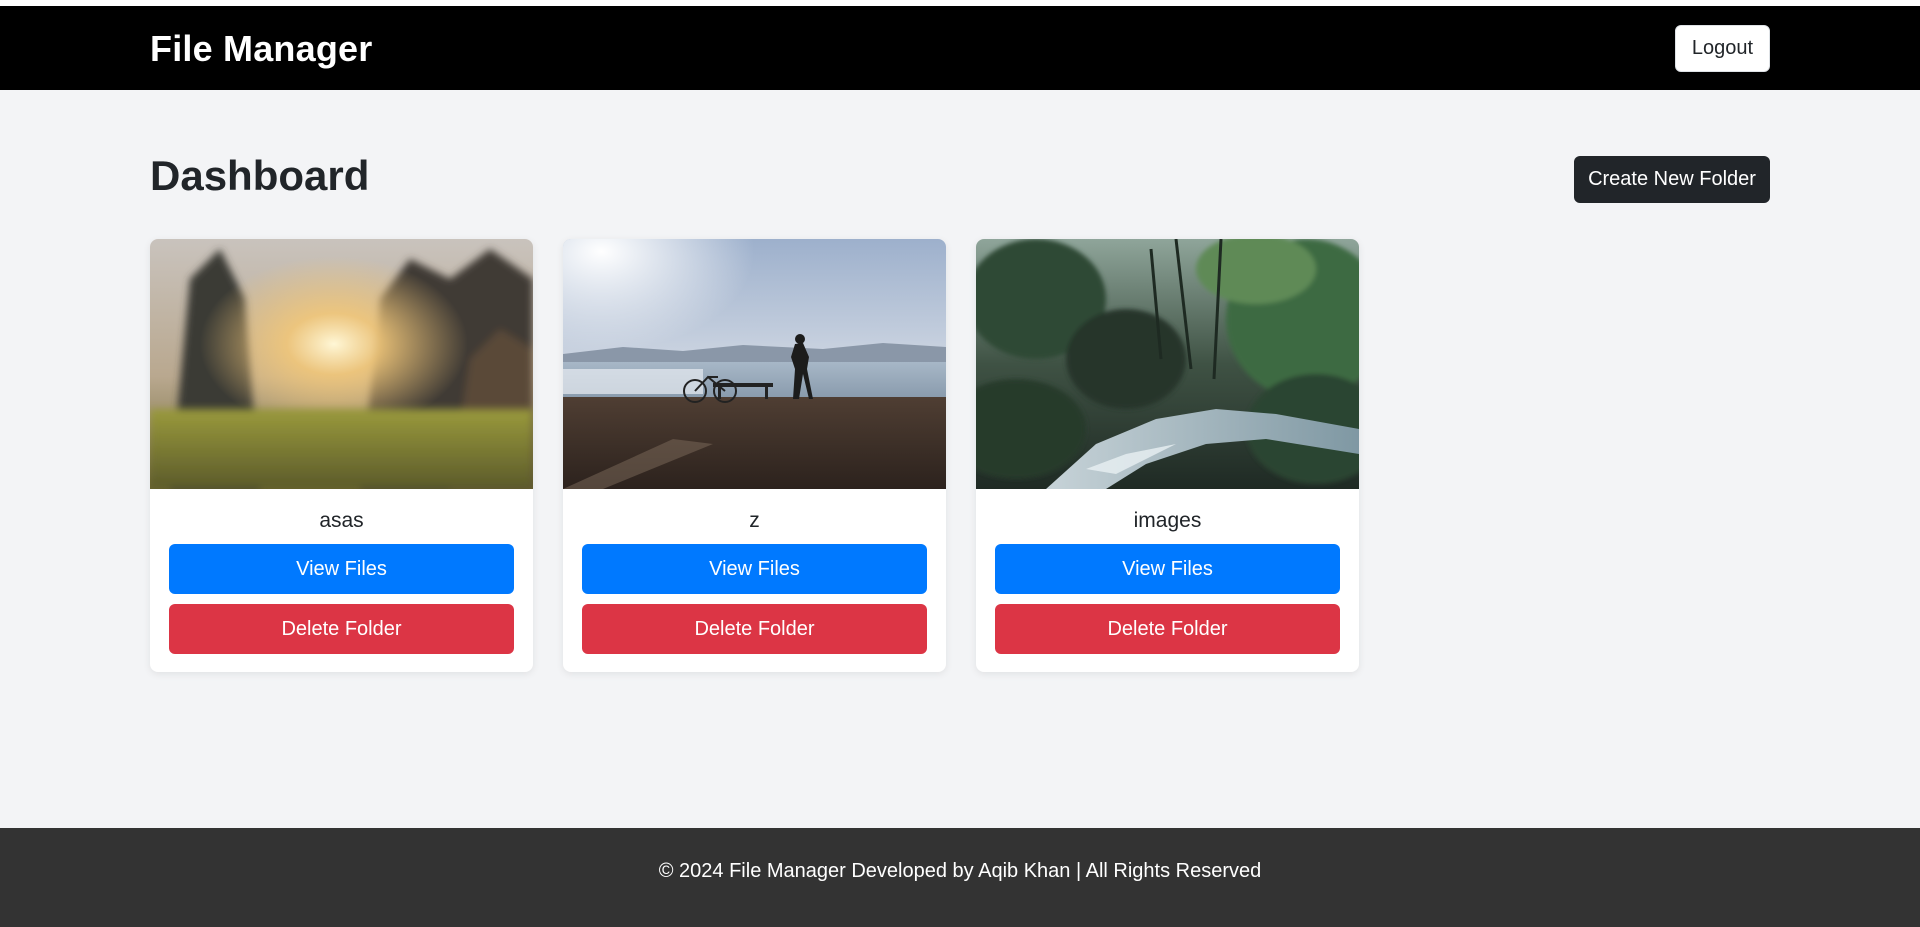 The height and width of the screenshot is (927, 1920). What do you see at coordinates (260, 175) in the screenshot?
I see `page-title: Dashboard` at bounding box center [260, 175].